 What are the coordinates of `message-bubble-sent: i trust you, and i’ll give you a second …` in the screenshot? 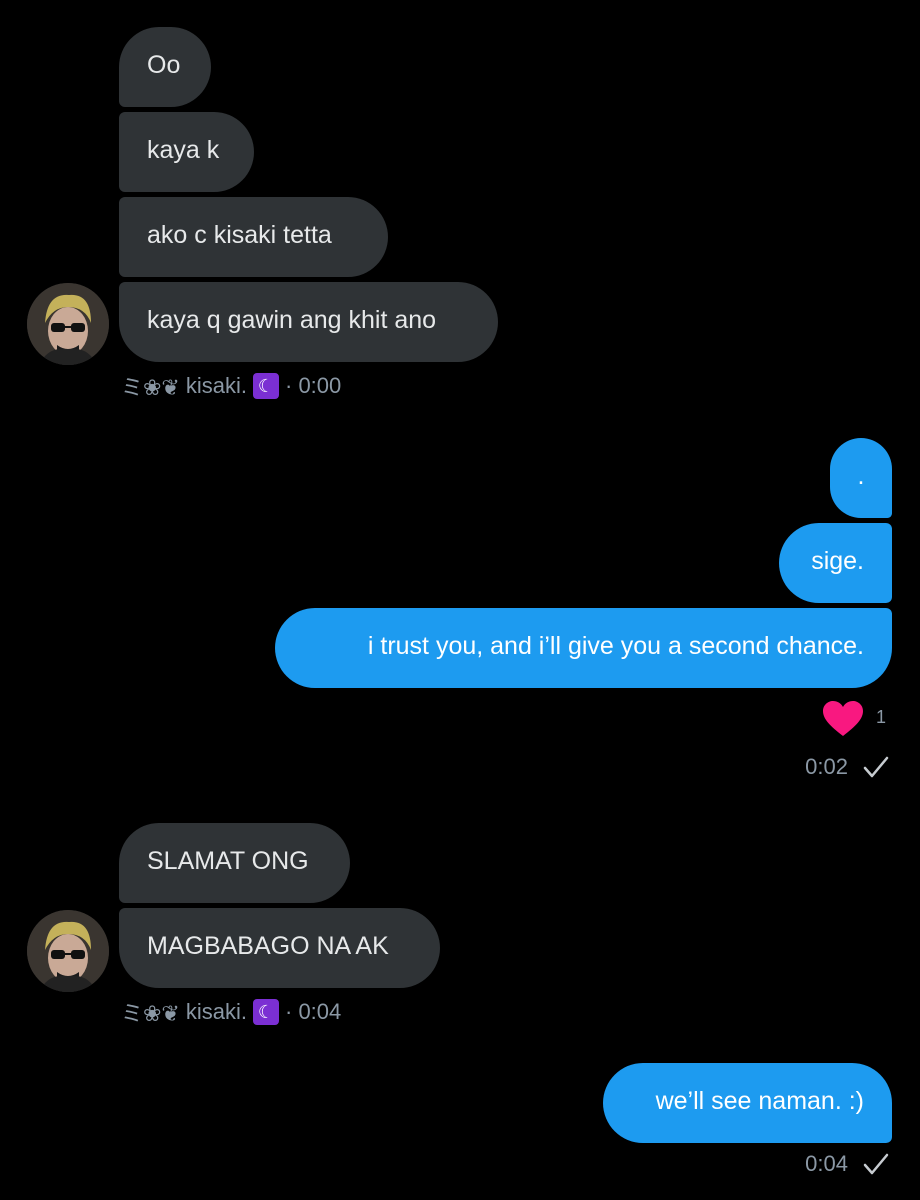 It's located at (583, 648).